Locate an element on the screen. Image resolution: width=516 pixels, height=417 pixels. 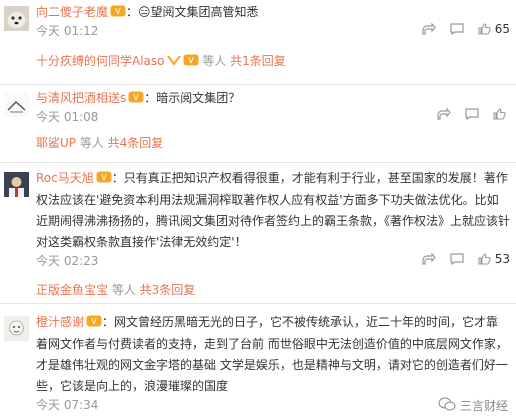
reply-summary: 十分疚缚的何同学Alaso V 等人 共1条回复 is located at coordinates (161, 60).